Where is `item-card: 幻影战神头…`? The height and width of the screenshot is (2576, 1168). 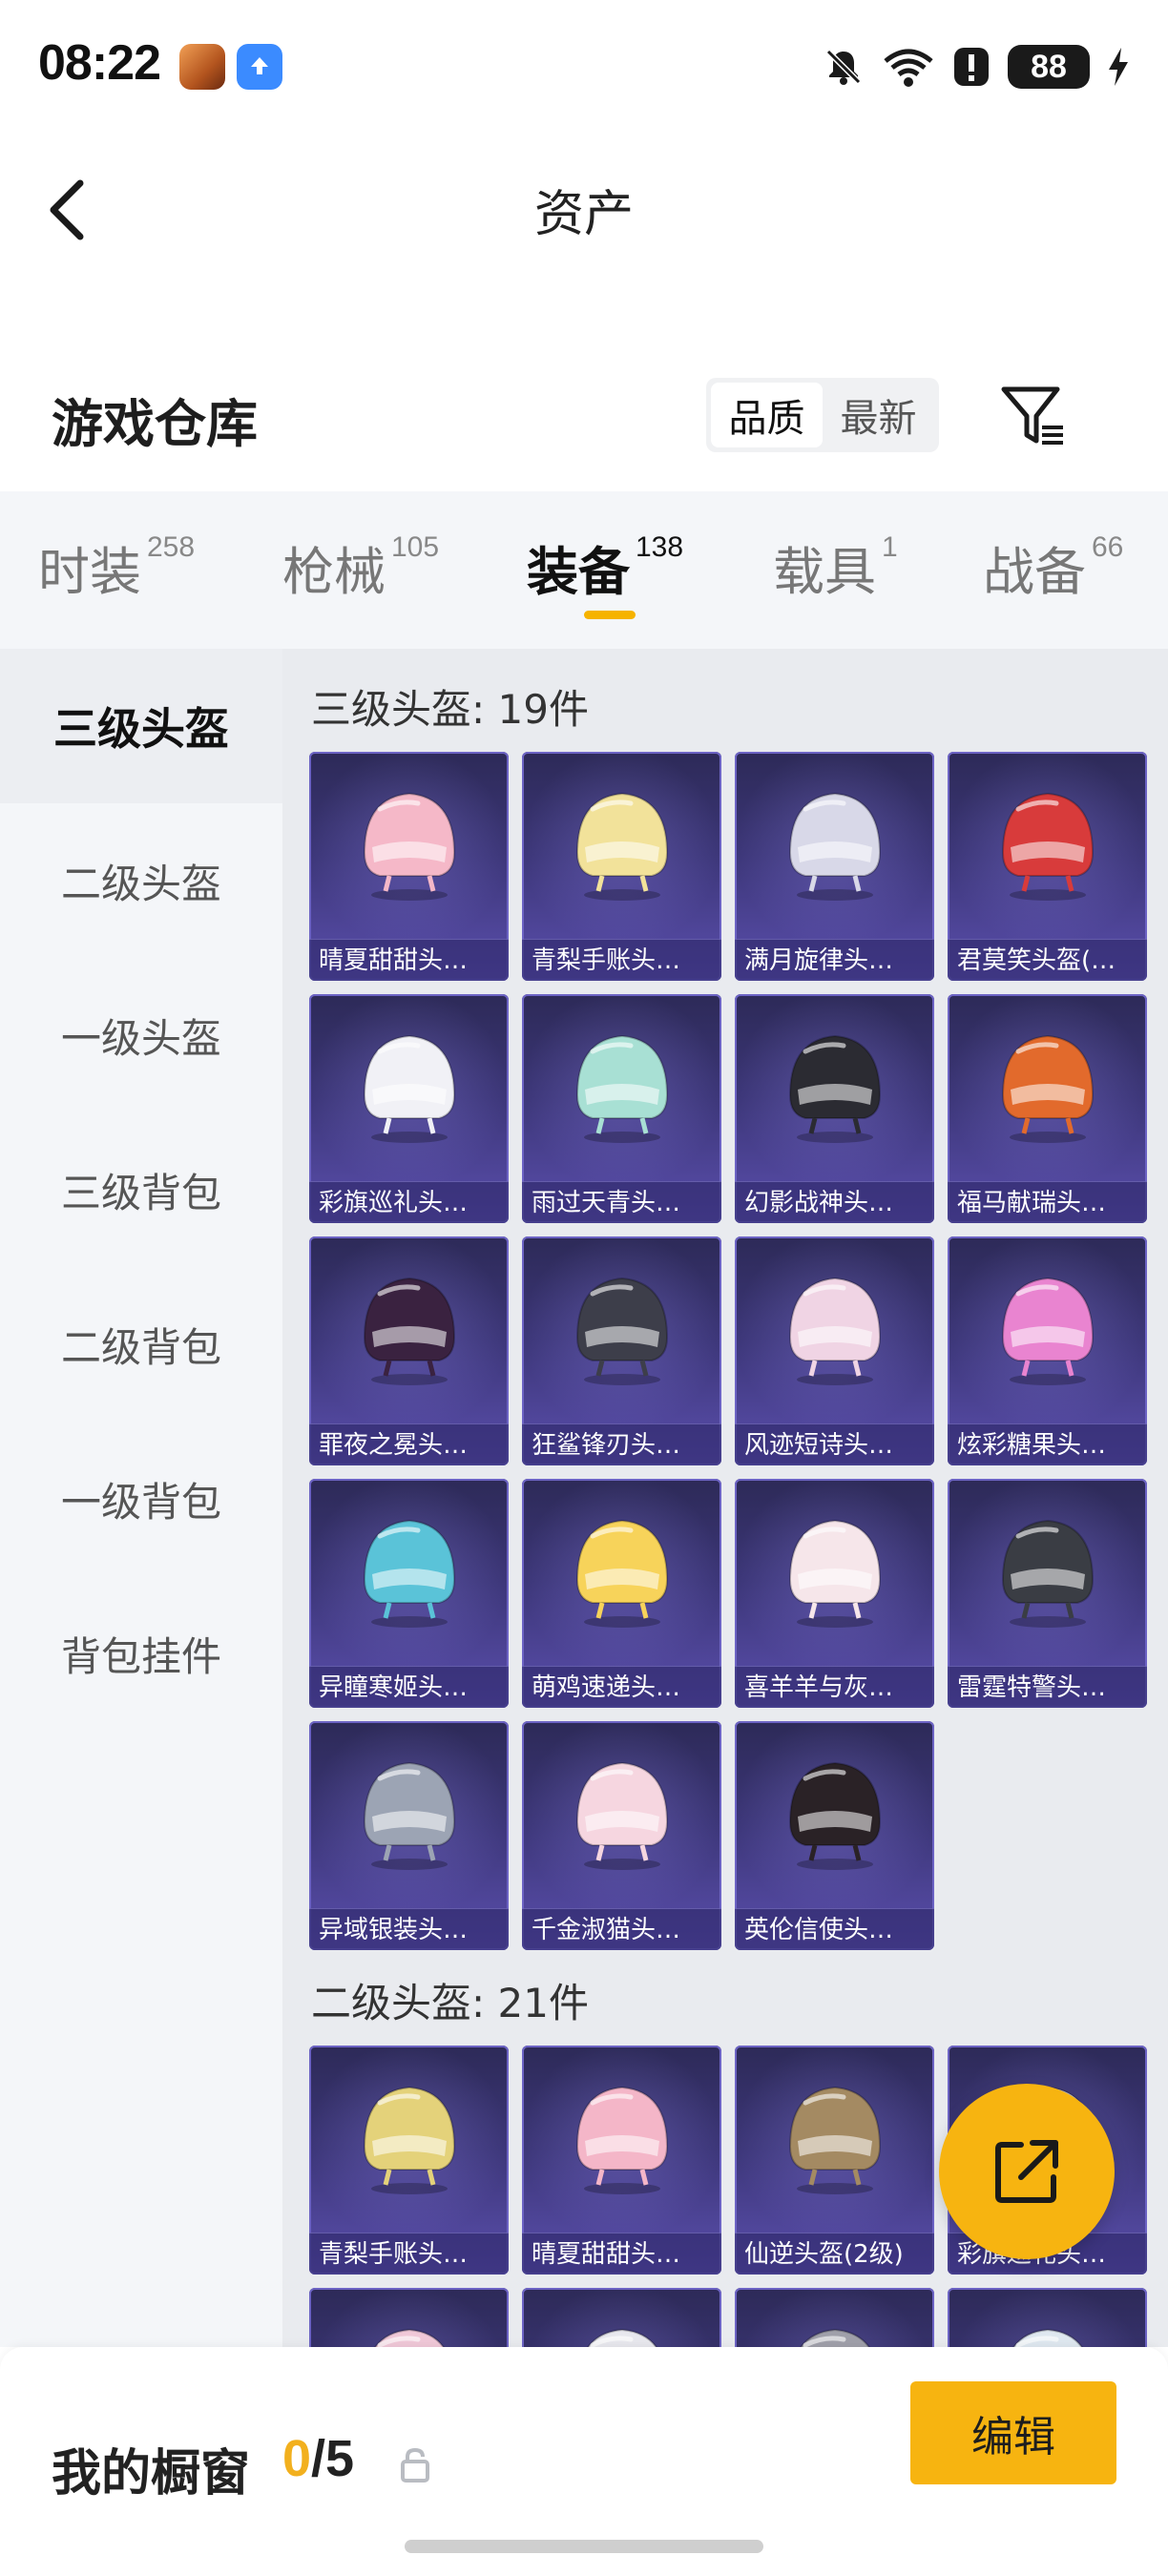 item-card: 幻影战神头… is located at coordinates (834, 1108).